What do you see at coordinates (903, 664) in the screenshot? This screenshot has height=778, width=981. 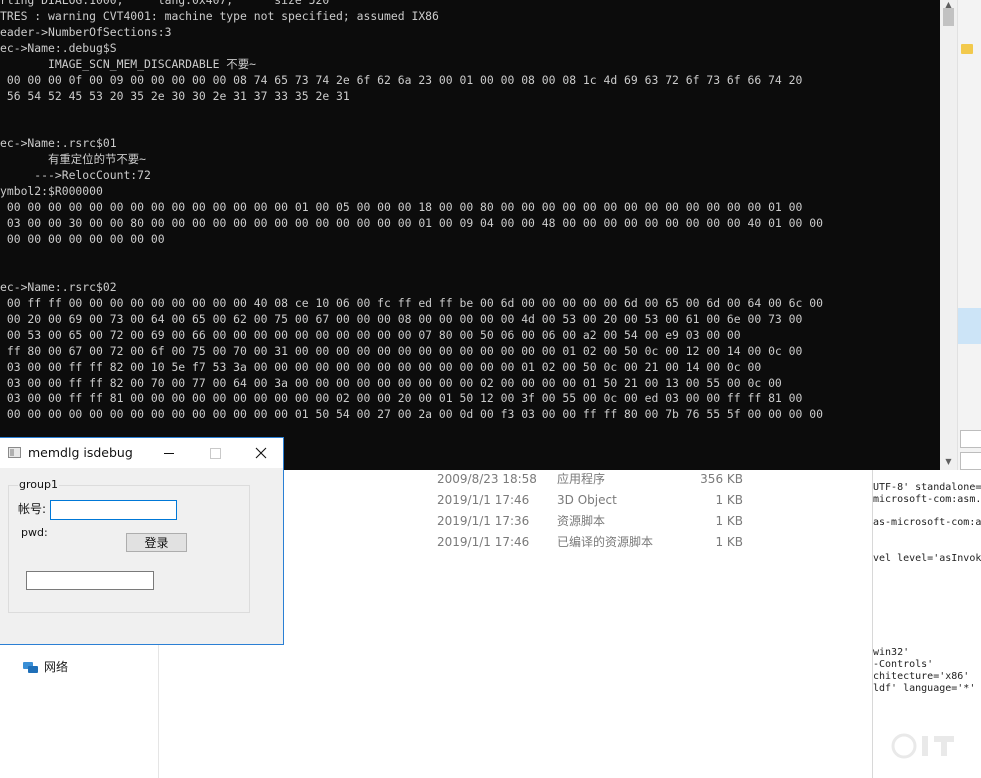 I see `editor-line: -Controls'` at bounding box center [903, 664].